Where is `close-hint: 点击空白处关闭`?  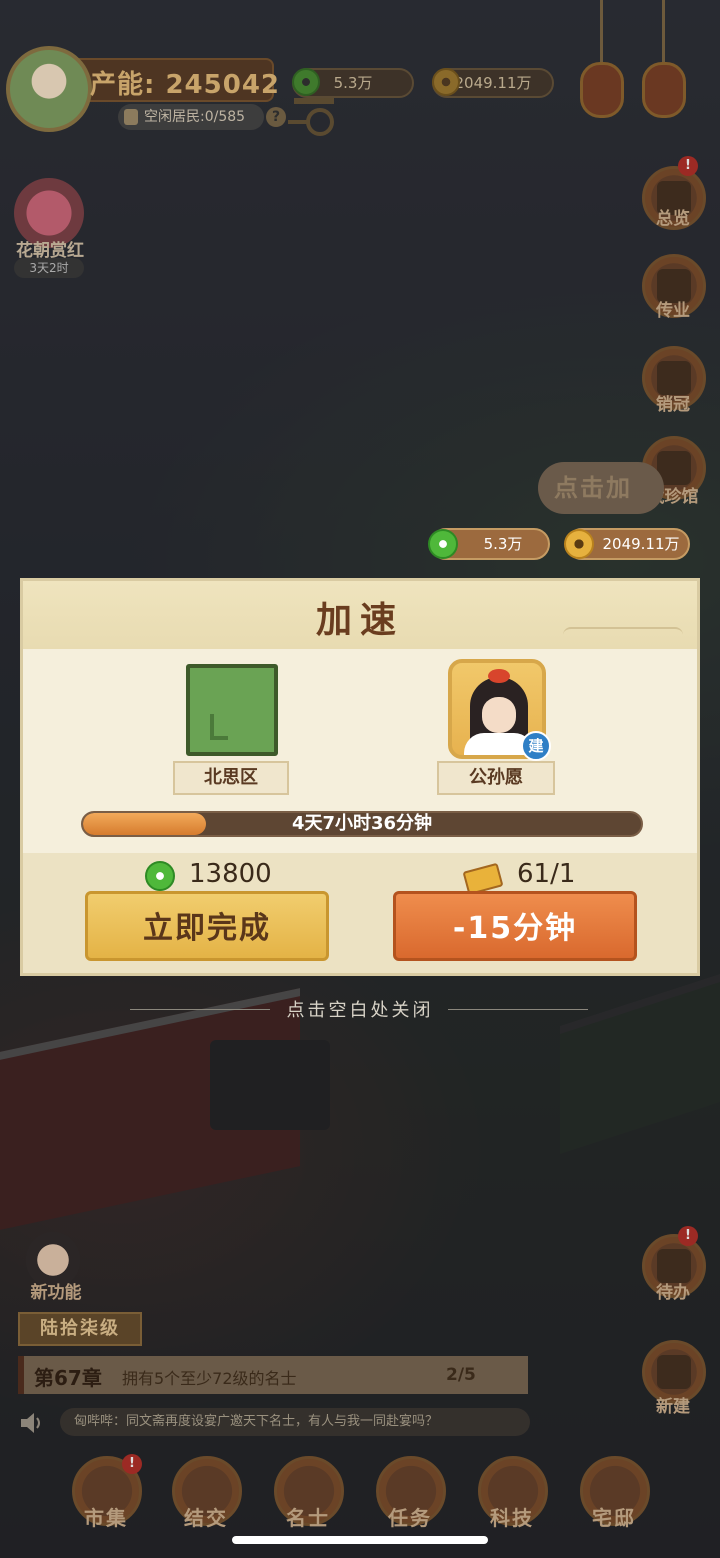 close-hint: 点击空白处关闭 is located at coordinates (360, 1010).